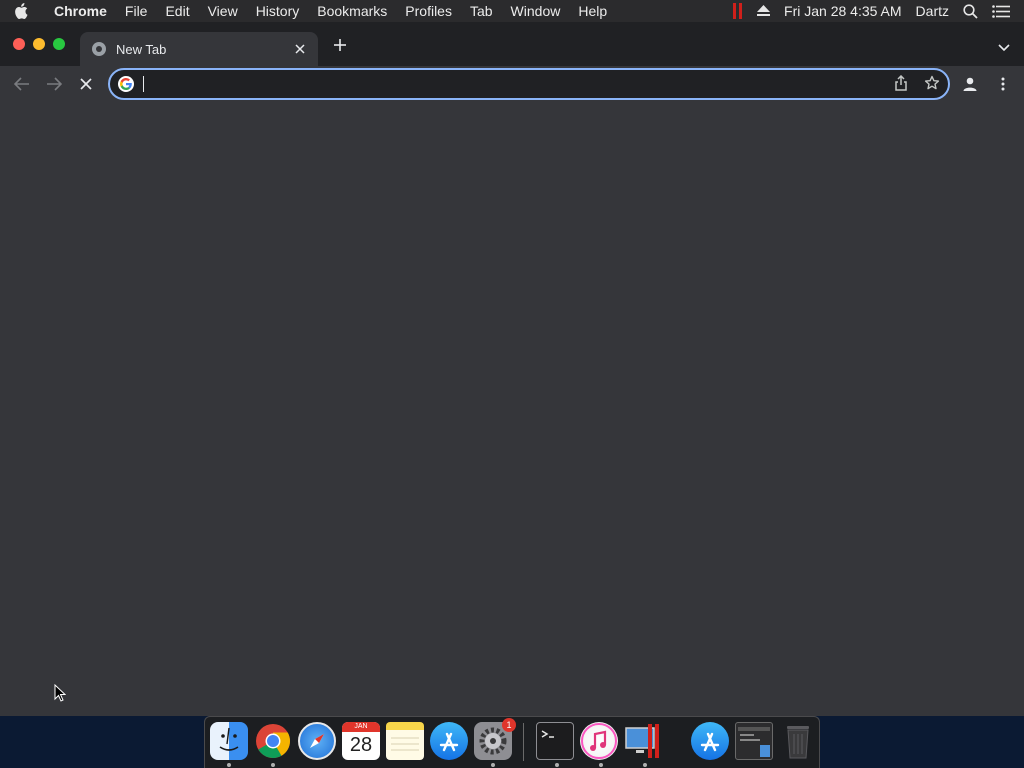 The width and height of the screenshot is (1024, 768). I want to click on address-input, so click(514, 85).